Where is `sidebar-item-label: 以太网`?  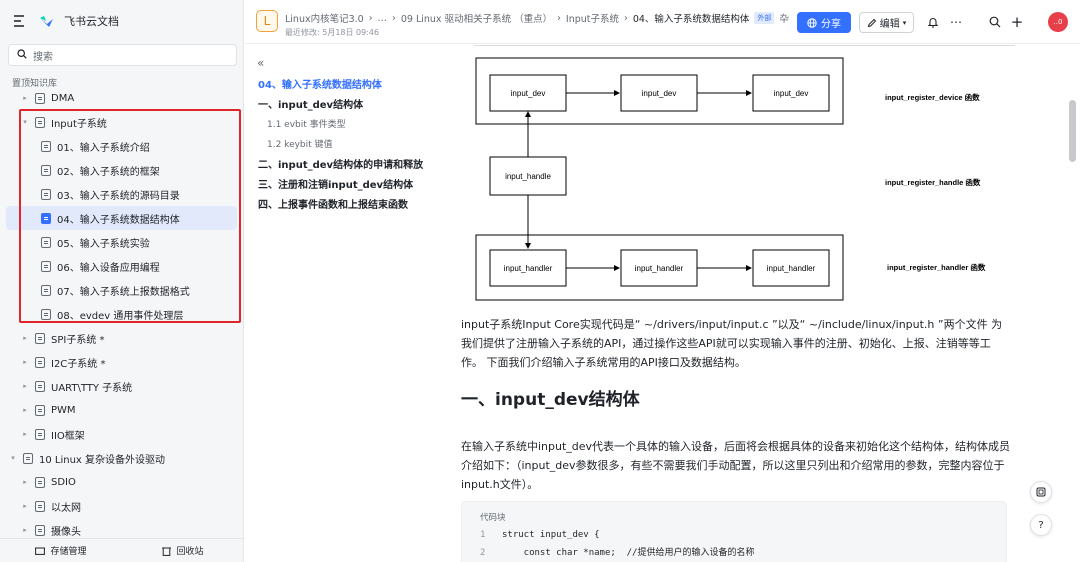
sidebar-item-label: 以太网 is located at coordinates (66, 508).